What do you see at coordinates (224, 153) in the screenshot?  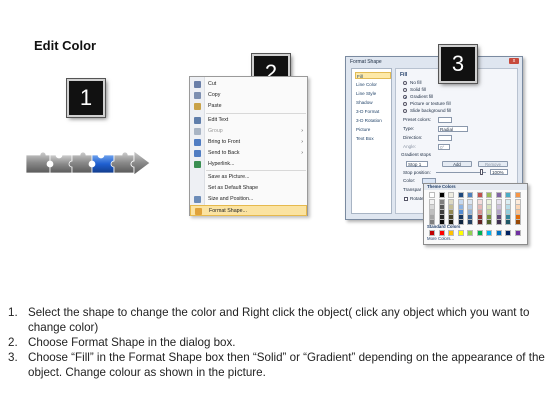 I see `menu-item-label: Send to Back` at bounding box center [224, 153].